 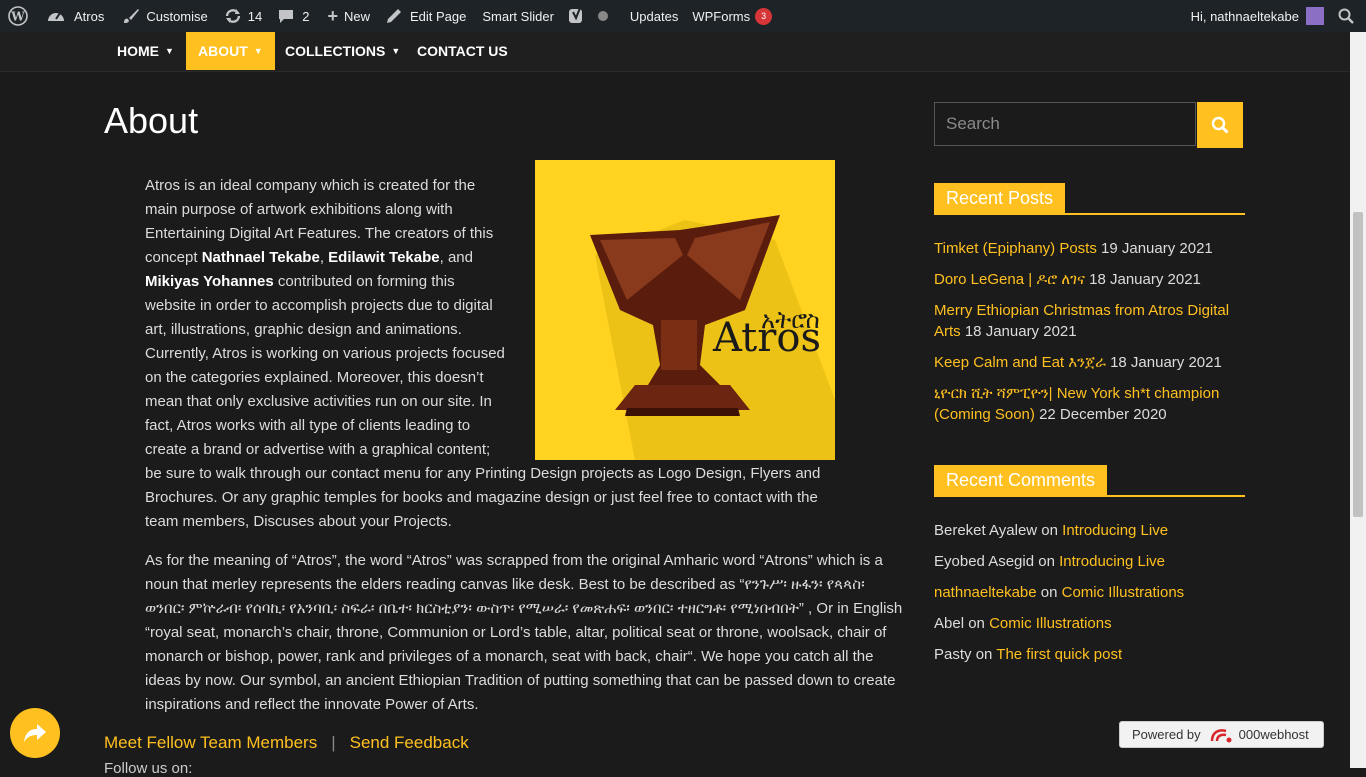 I want to click on smart-slider-label: Smart Slider, so click(x=518, y=16).